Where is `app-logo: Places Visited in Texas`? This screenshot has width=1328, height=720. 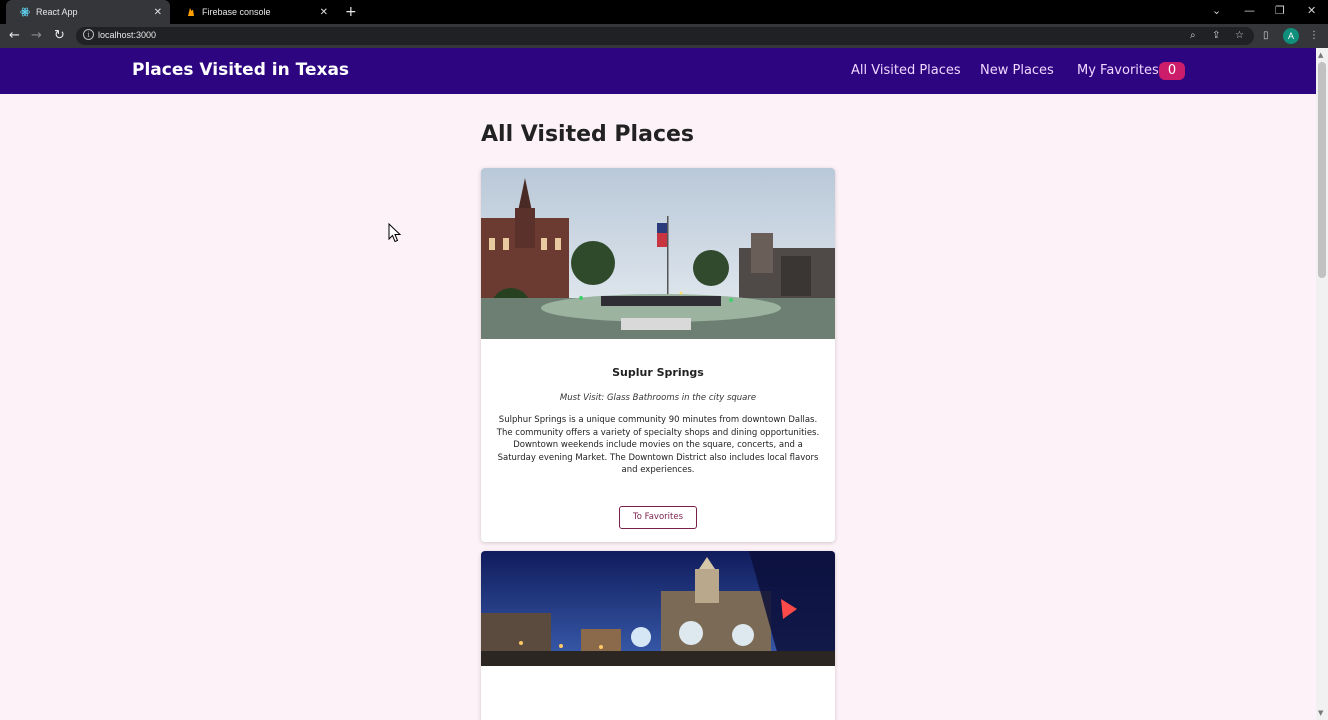
app-logo: Places Visited in Texas is located at coordinates (241, 70).